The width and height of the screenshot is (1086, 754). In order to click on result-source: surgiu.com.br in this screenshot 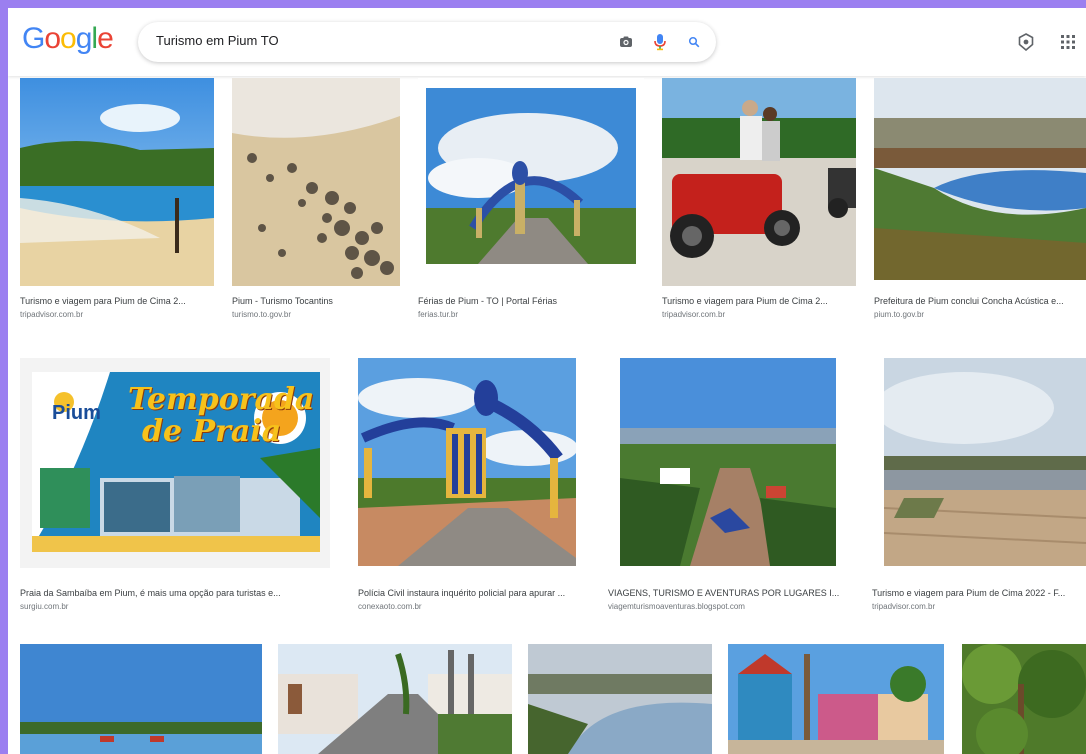, I will do `click(44, 606)`.